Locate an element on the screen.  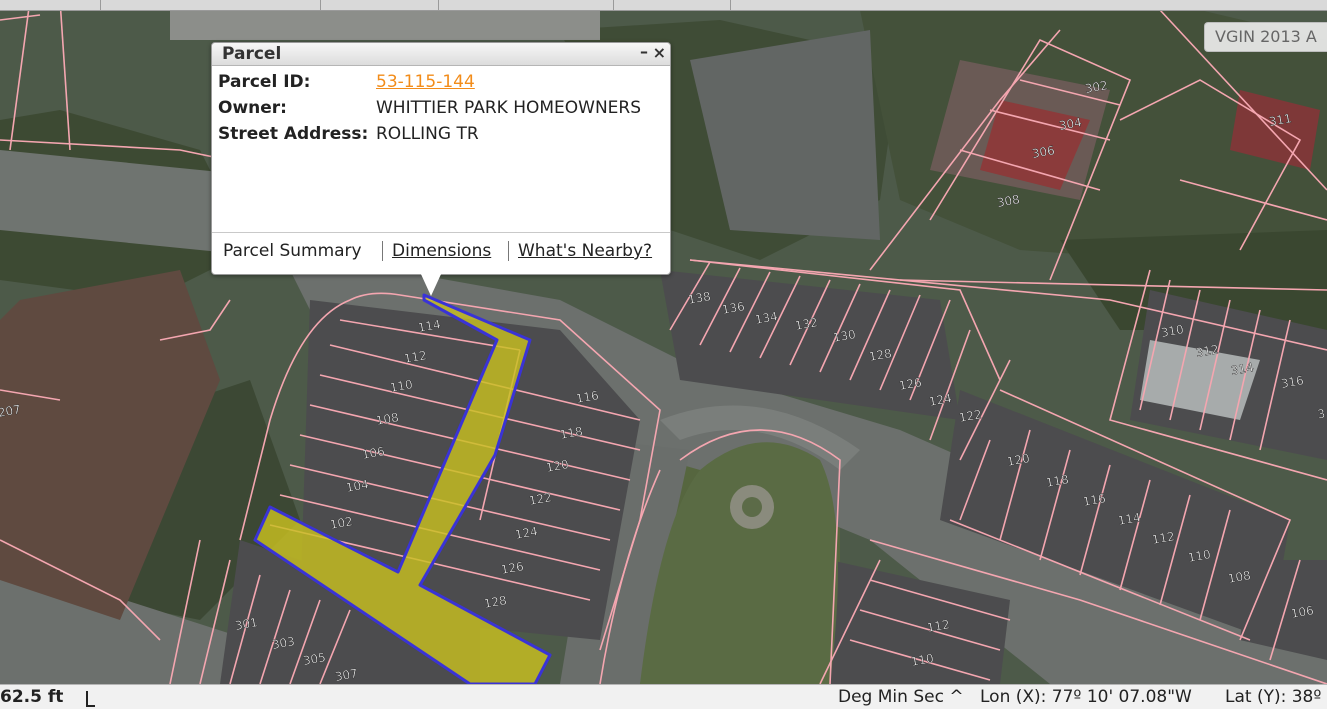
field-label: Street Address: is located at coordinates (293, 134).